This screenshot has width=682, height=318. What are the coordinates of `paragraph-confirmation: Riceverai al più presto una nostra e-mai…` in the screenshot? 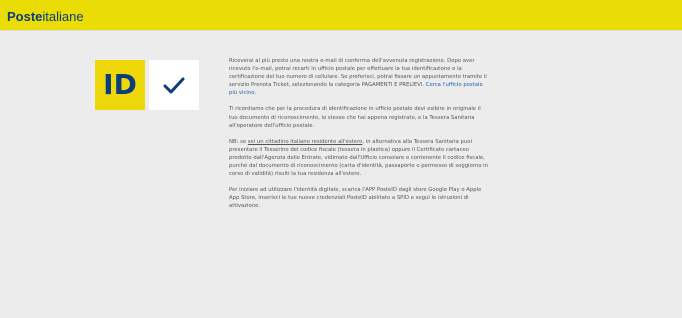 It's located at (359, 77).